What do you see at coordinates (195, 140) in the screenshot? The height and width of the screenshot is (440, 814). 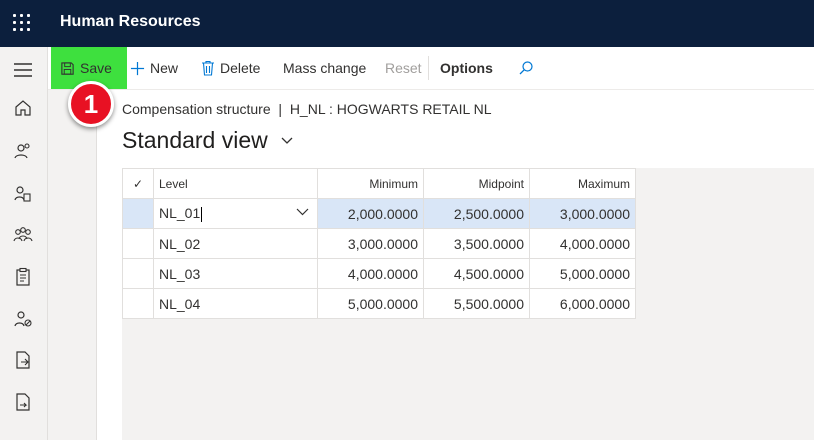 I see `view-selector: Standard view` at bounding box center [195, 140].